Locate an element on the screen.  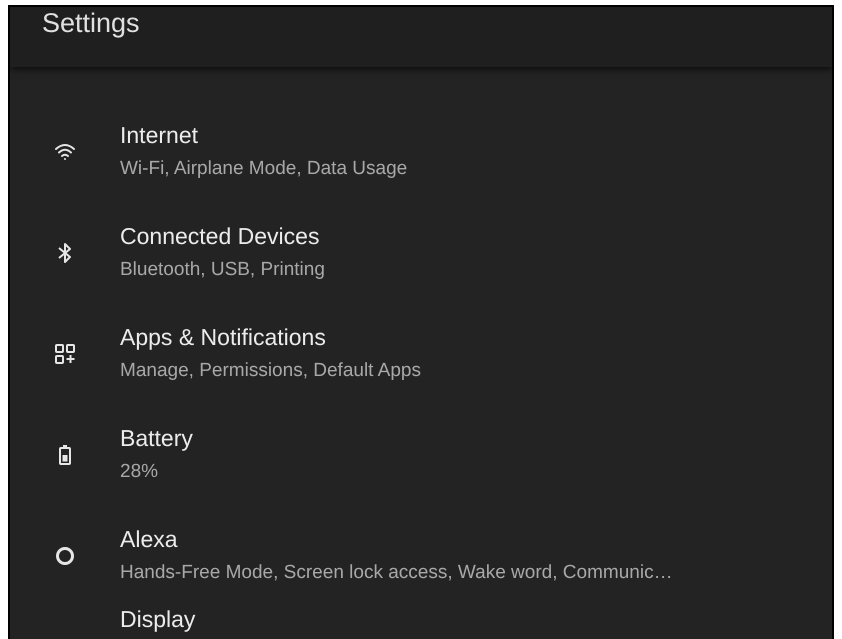
setting-title: Apps & Notifications is located at coordinates (270, 337).